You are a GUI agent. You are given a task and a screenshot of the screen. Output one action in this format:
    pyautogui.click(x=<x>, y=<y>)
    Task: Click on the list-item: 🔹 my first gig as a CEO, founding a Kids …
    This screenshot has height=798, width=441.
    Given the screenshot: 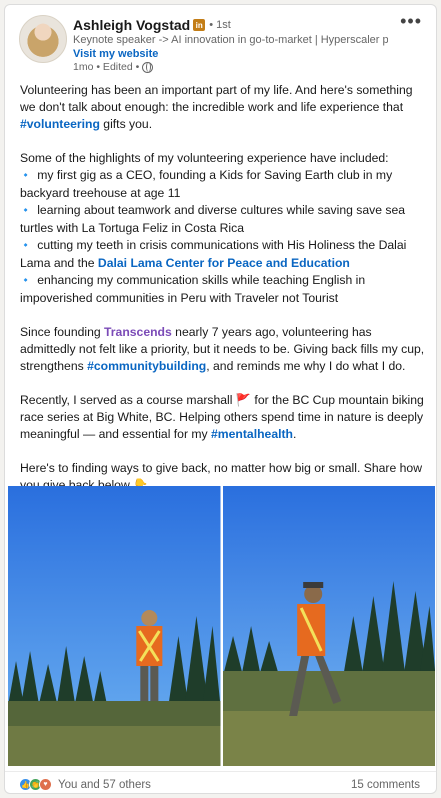 What is the action you would take?
    pyautogui.click(x=222, y=184)
    